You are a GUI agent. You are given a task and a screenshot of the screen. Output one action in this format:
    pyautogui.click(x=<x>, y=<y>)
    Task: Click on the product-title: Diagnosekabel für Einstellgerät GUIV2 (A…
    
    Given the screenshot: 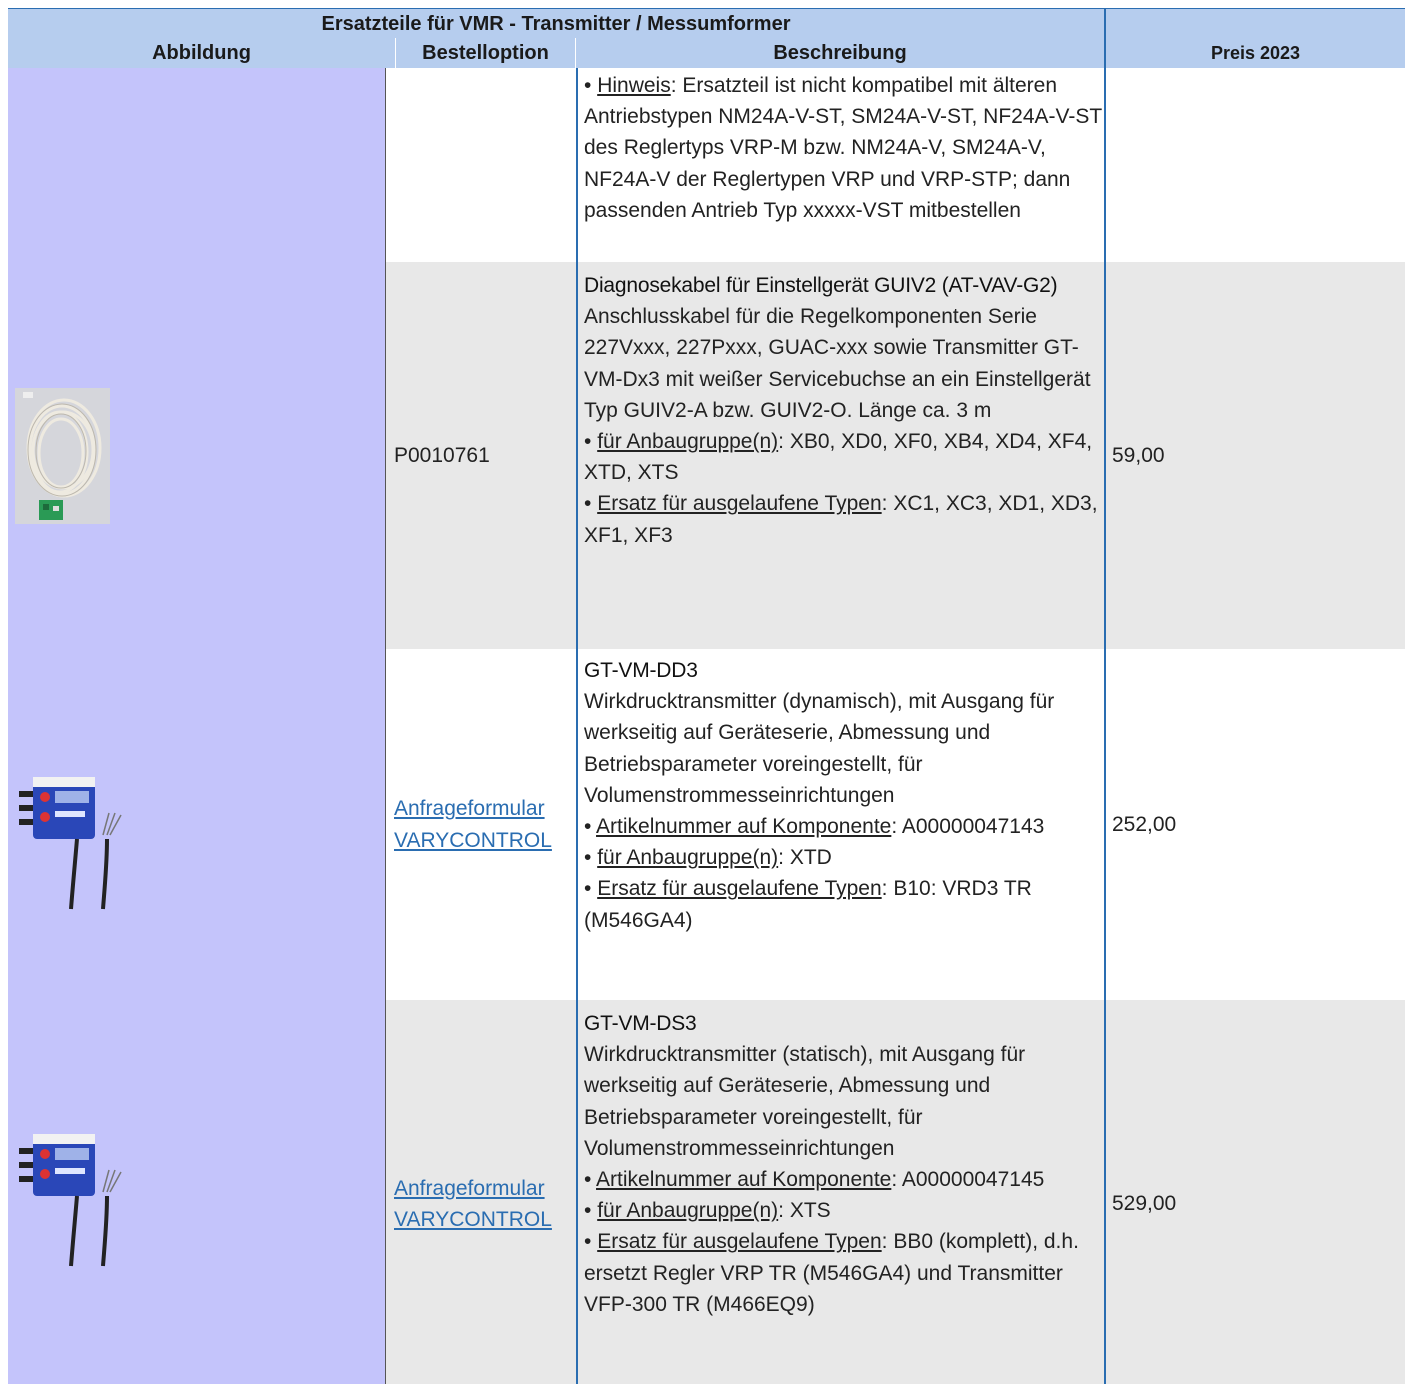 What is the action you would take?
    pyautogui.click(x=821, y=285)
    